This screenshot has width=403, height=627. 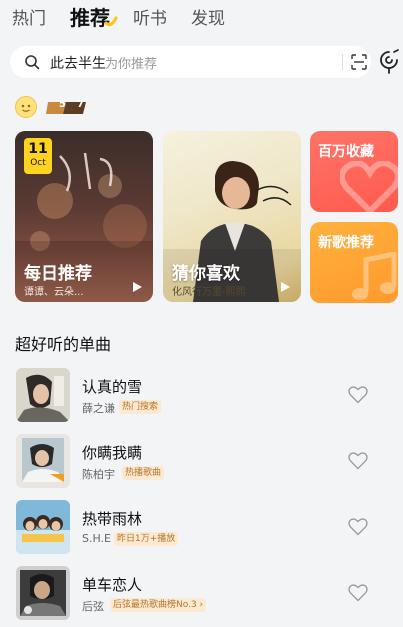 What do you see at coordinates (140, 407) in the screenshot?
I see `song-tag: 热门搜索` at bounding box center [140, 407].